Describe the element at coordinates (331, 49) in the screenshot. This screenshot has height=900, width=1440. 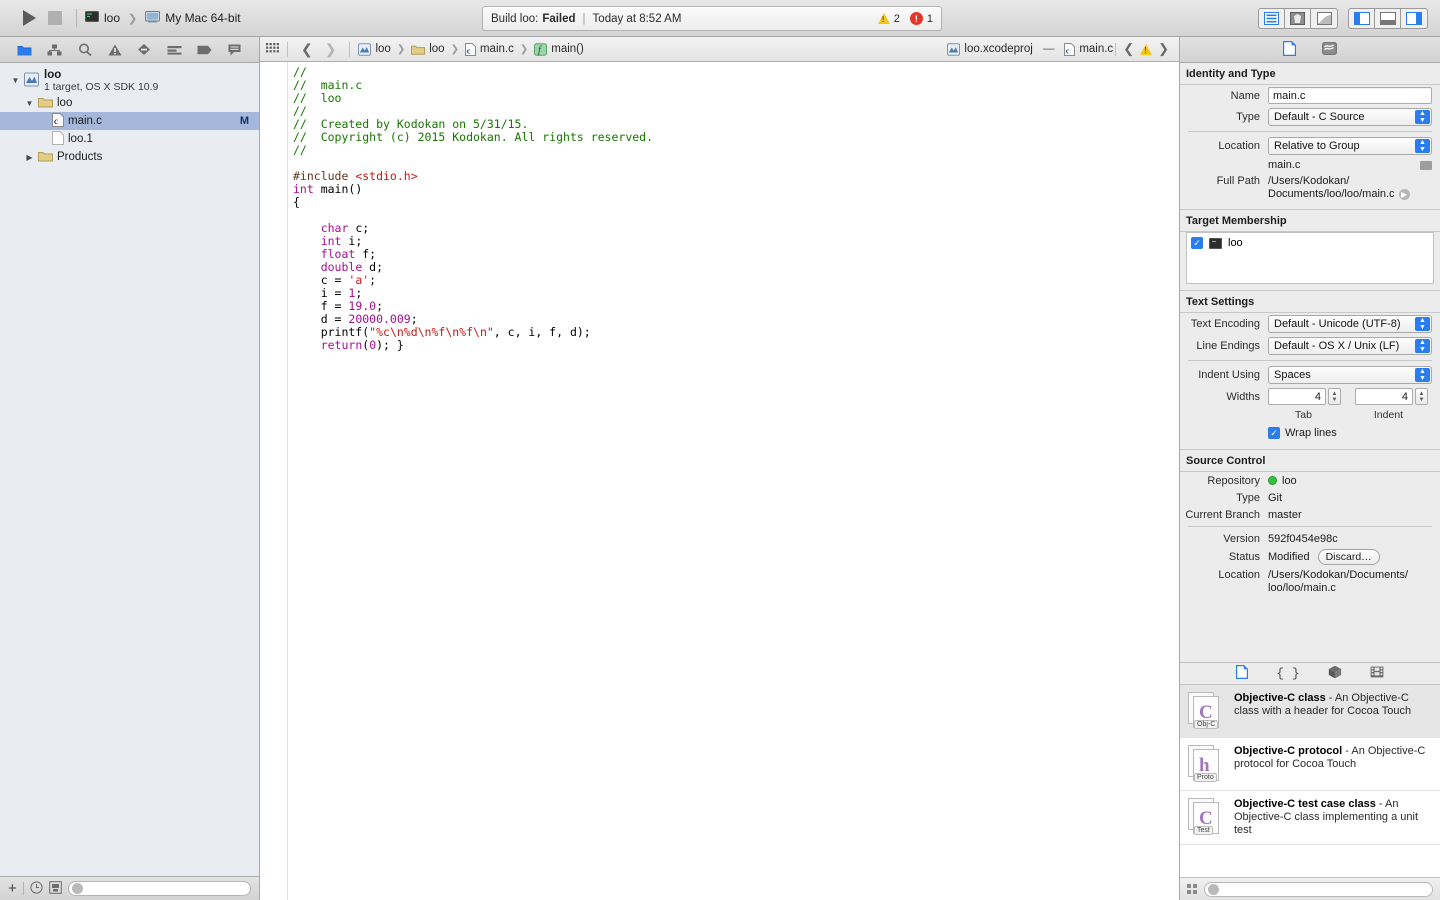
I see `go-forward-button: ❯` at that location.